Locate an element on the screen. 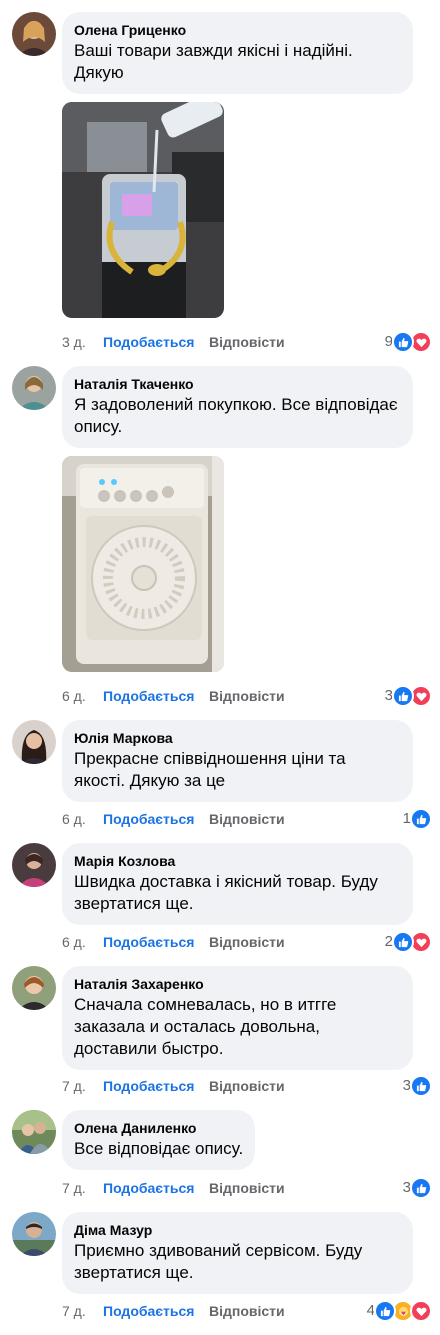 The width and height of the screenshot is (440, 1335). reactions: 2 is located at coordinates (408, 942).